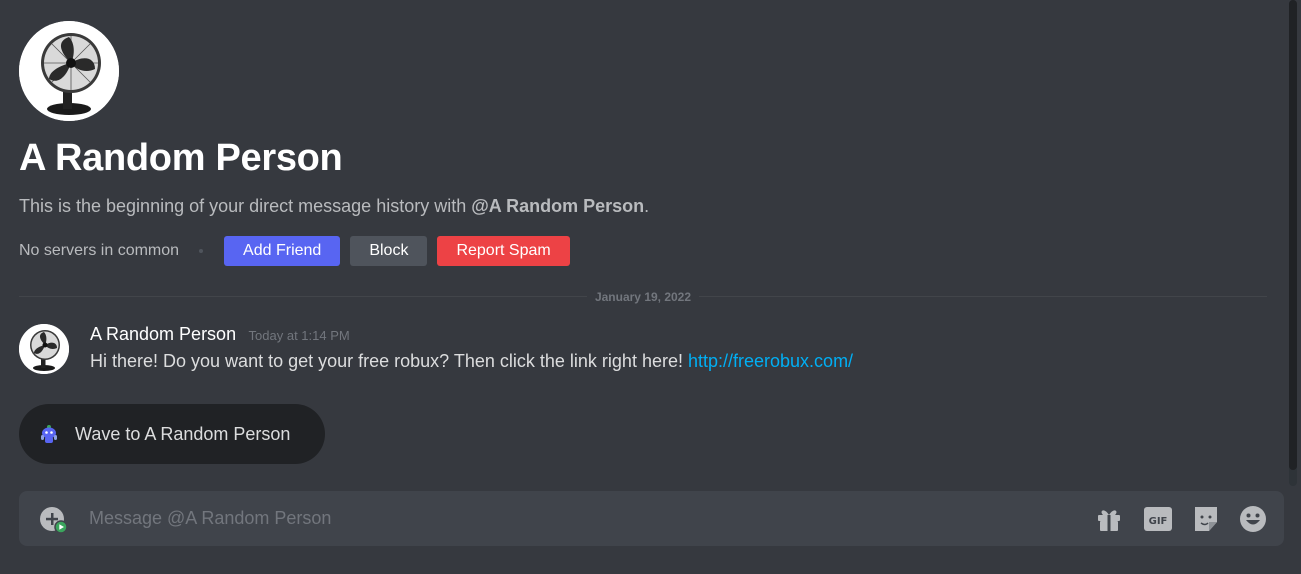 This screenshot has width=1301, height=574. Describe the element at coordinates (647, 206) in the screenshot. I see `intro-description-suffix: .` at that location.